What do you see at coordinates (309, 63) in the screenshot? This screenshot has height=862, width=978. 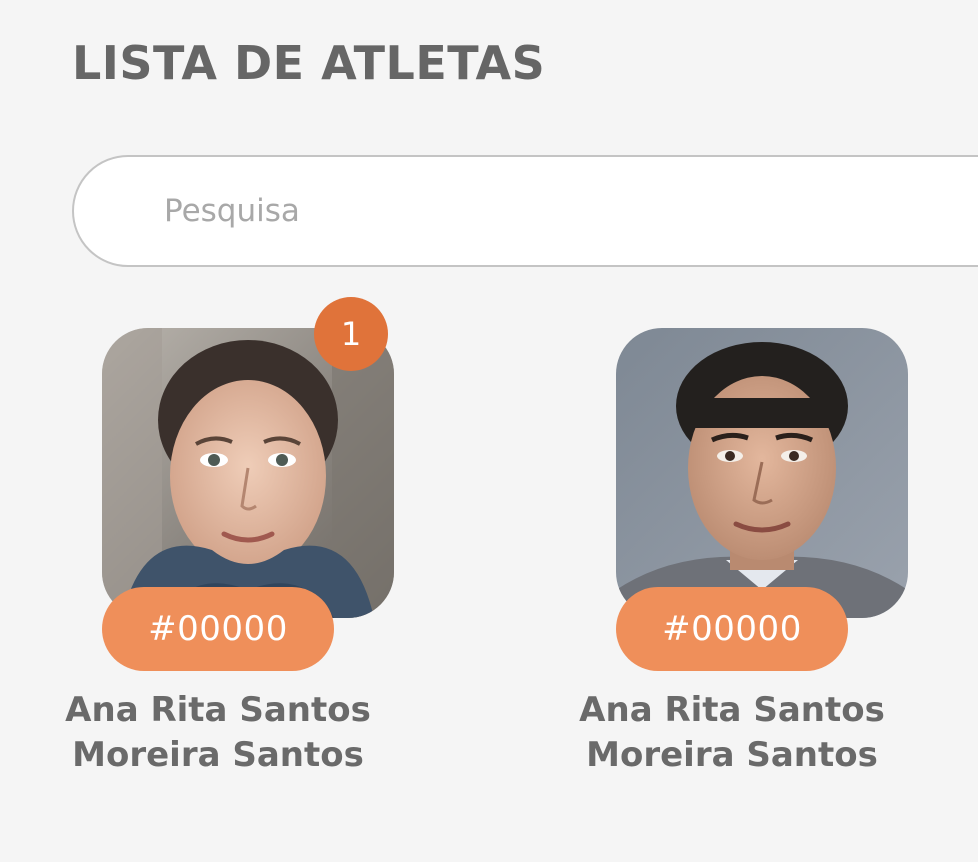 I see `page-title: LISTA DE ATLETAS` at bounding box center [309, 63].